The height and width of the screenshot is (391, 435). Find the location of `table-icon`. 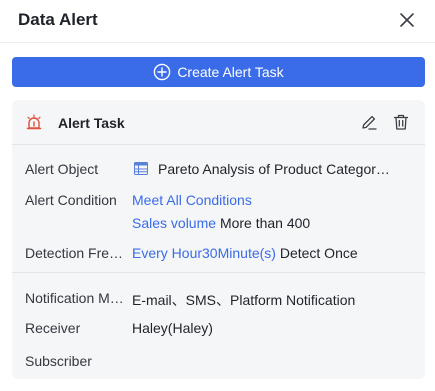

table-icon is located at coordinates (141, 168).